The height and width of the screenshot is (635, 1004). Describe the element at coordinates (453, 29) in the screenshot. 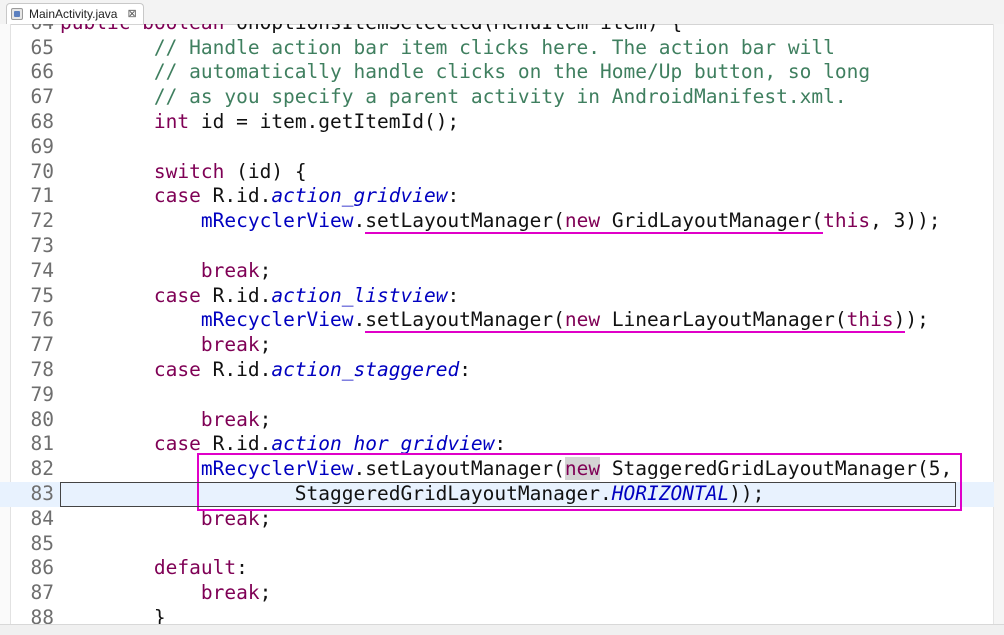

I see `code-token: onOptionsItemSelected(MenuItem item) {` at that location.